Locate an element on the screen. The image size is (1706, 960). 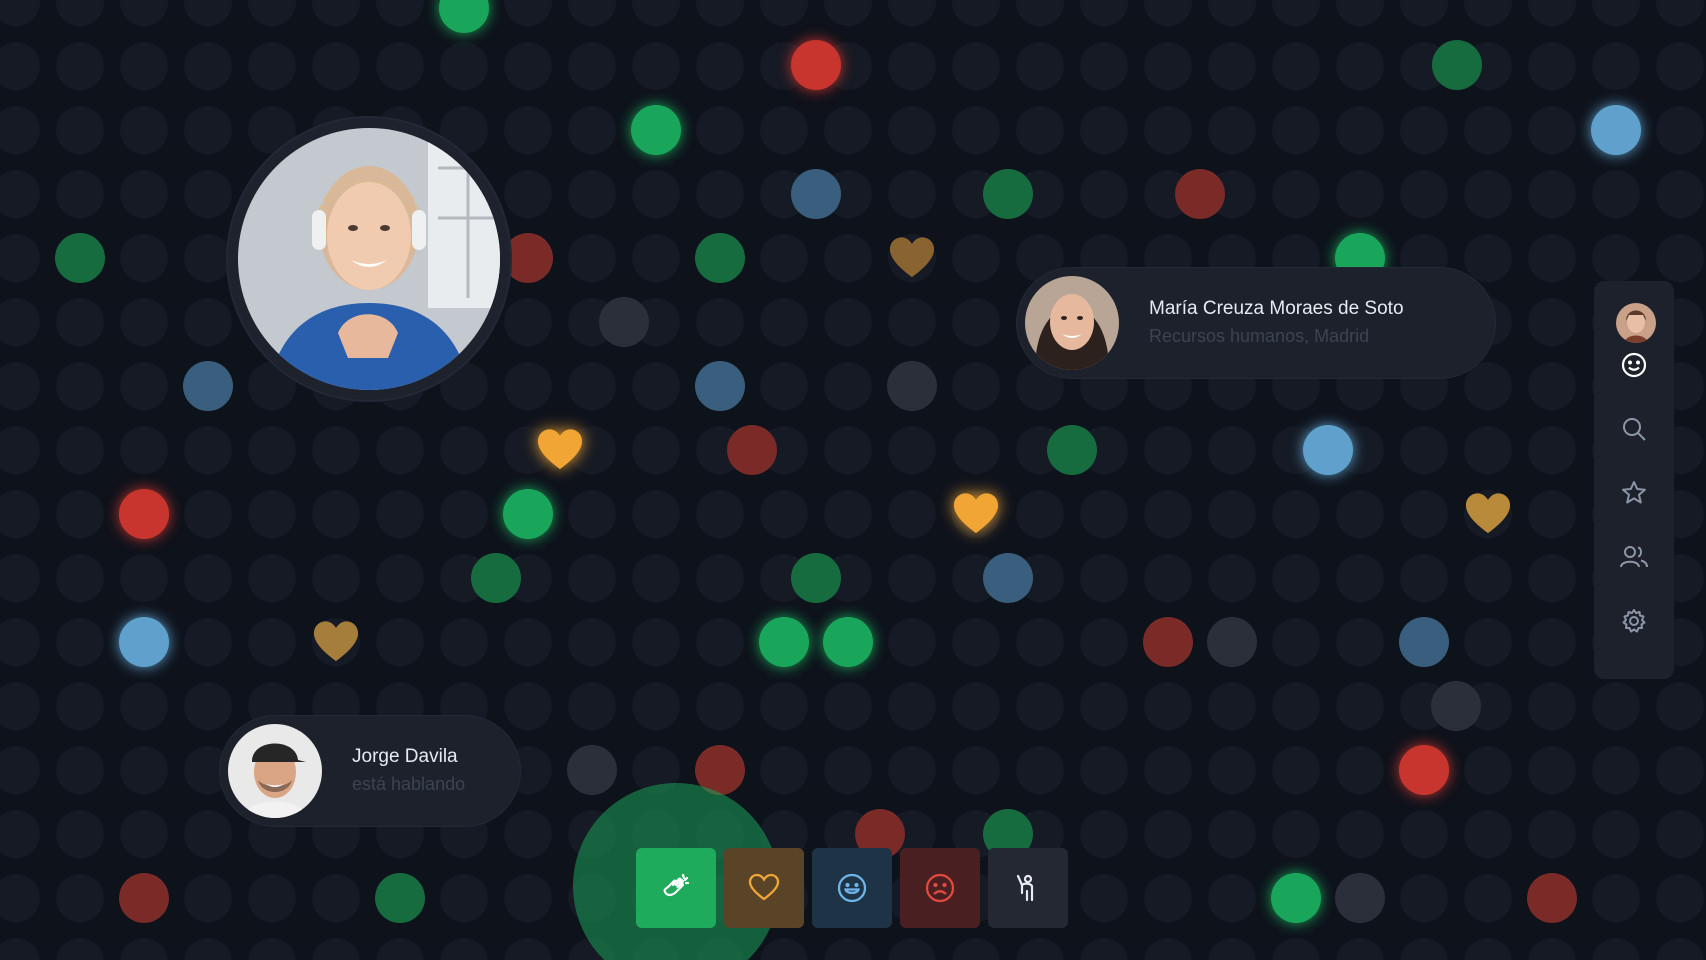
raise-hand-reaction-button is located at coordinates (1028, 888).